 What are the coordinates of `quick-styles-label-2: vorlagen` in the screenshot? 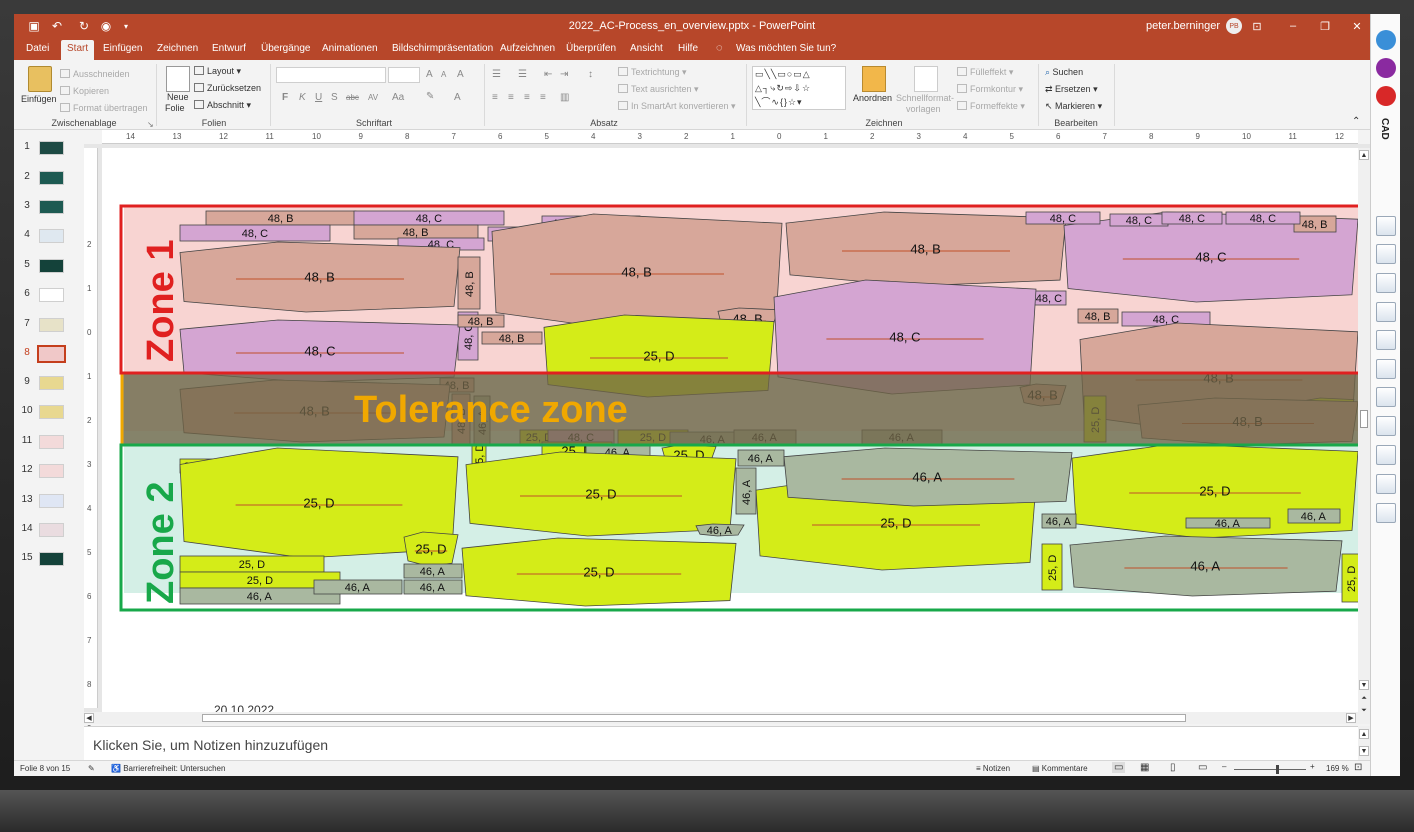 It's located at (923, 109).